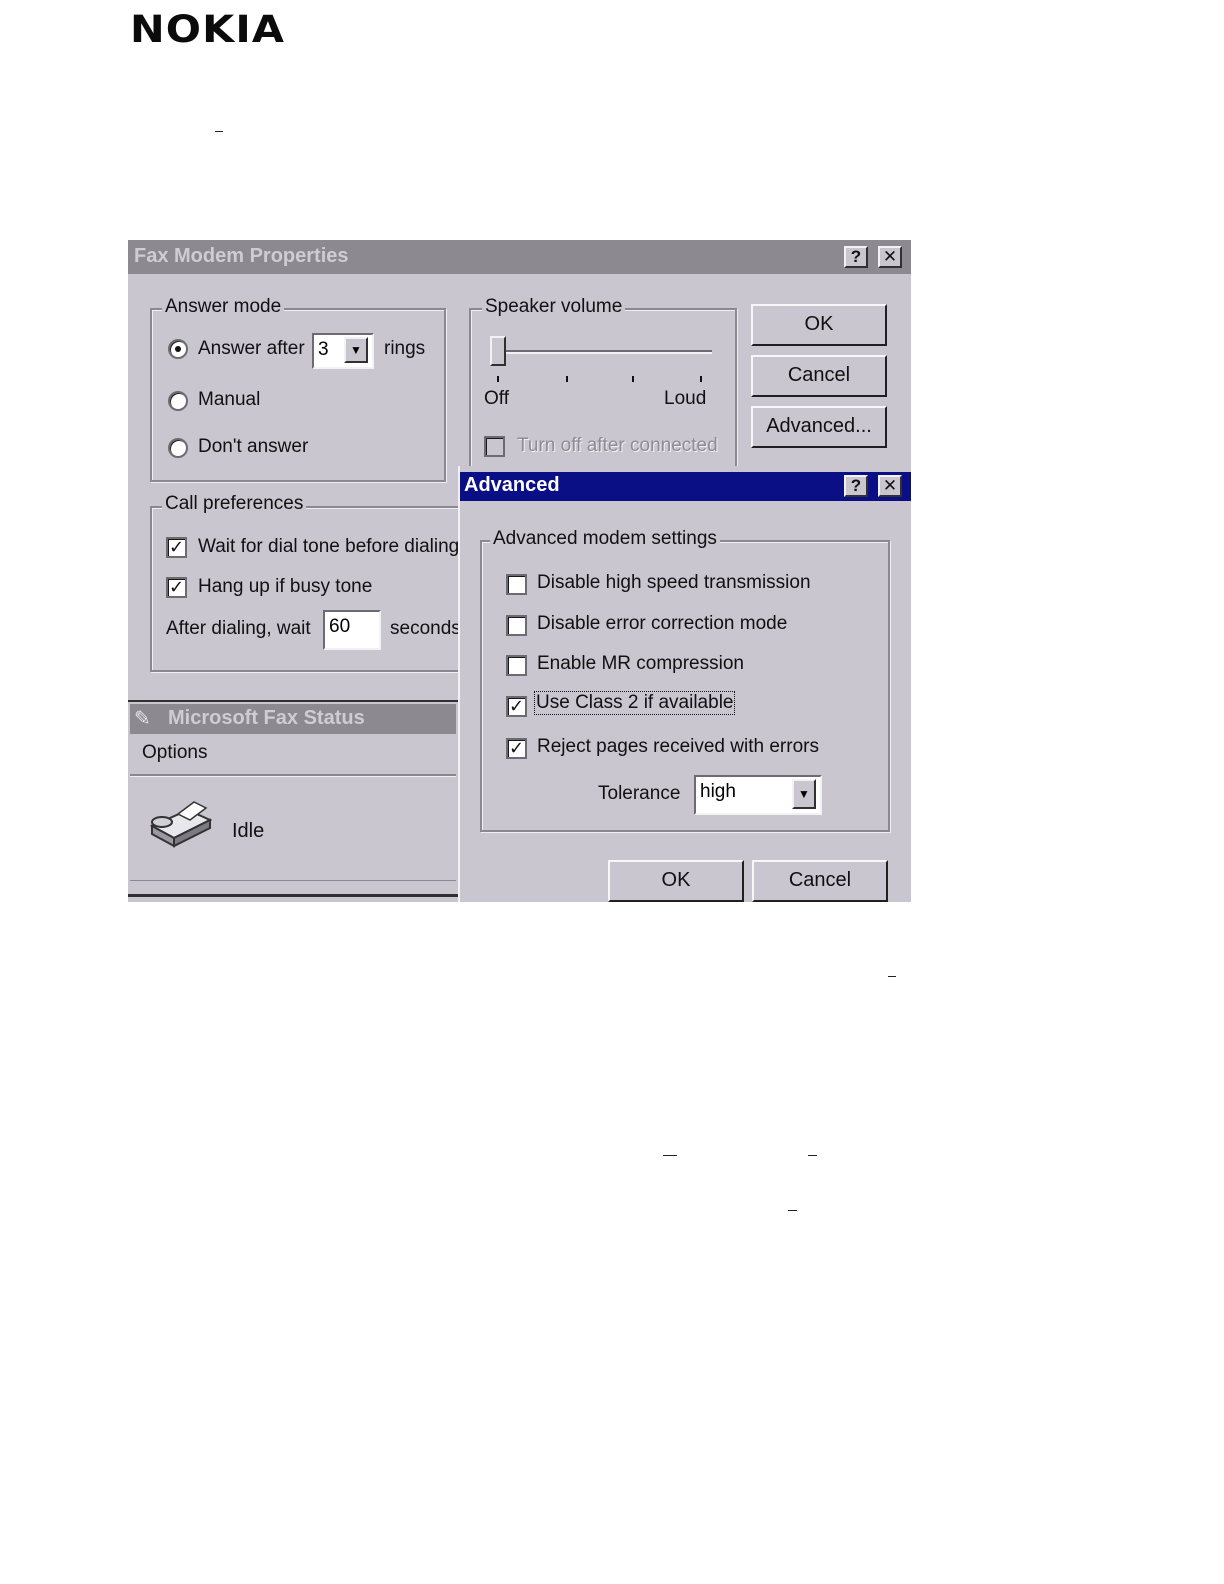  What do you see at coordinates (516, 748) in the screenshot?
I see `reject-pages-checkbox: ✓` at bounding box center [516, 748].